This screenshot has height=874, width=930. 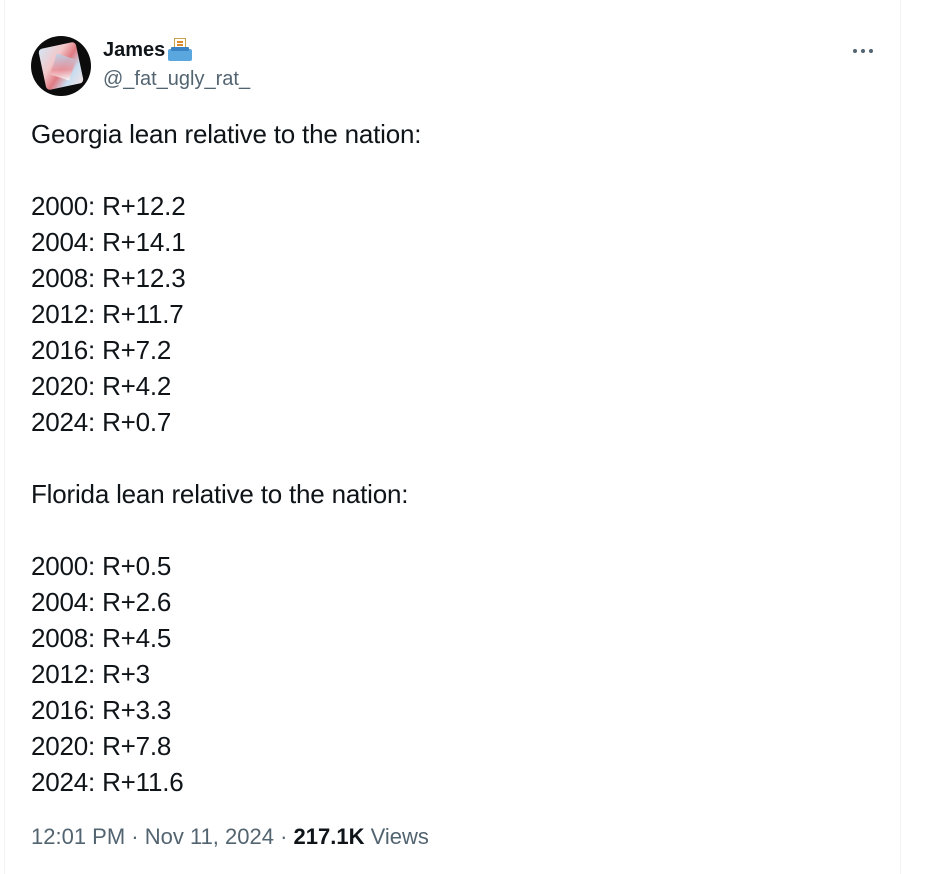 What do you see at coordinates (101, 386) in the screenshot?
I see `georgia-line: 2020: R+4.2` at bounding box center [101, 386].